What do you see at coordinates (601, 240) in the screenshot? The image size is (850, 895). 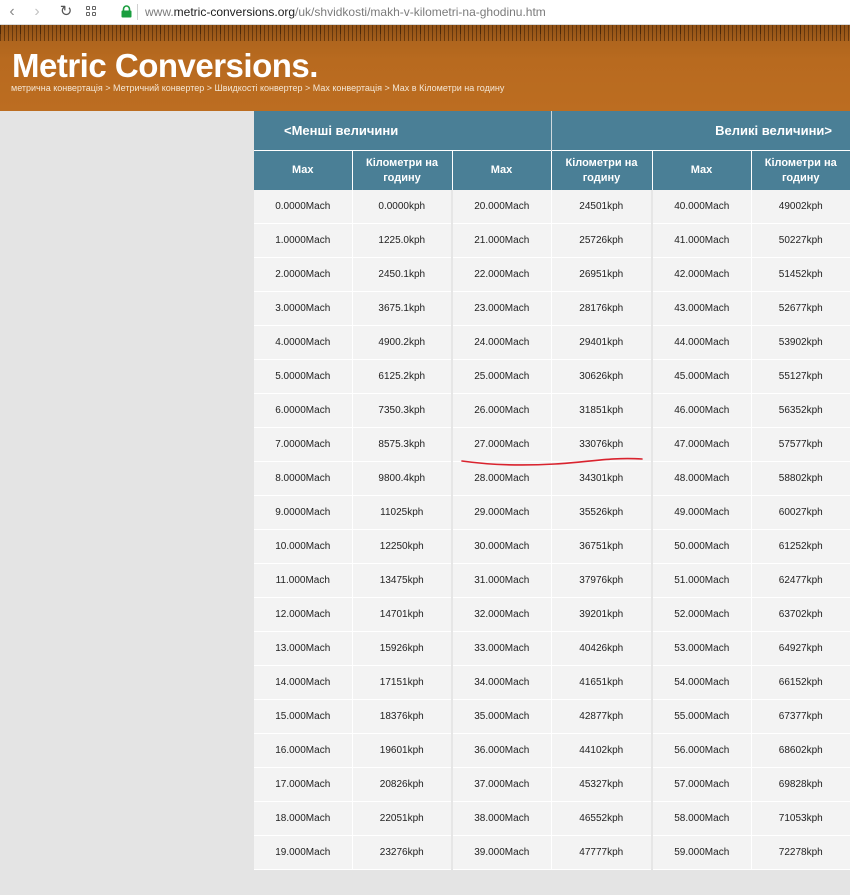 I see `kph-value-cell: 25726kph` at bounding box center [601, 240].